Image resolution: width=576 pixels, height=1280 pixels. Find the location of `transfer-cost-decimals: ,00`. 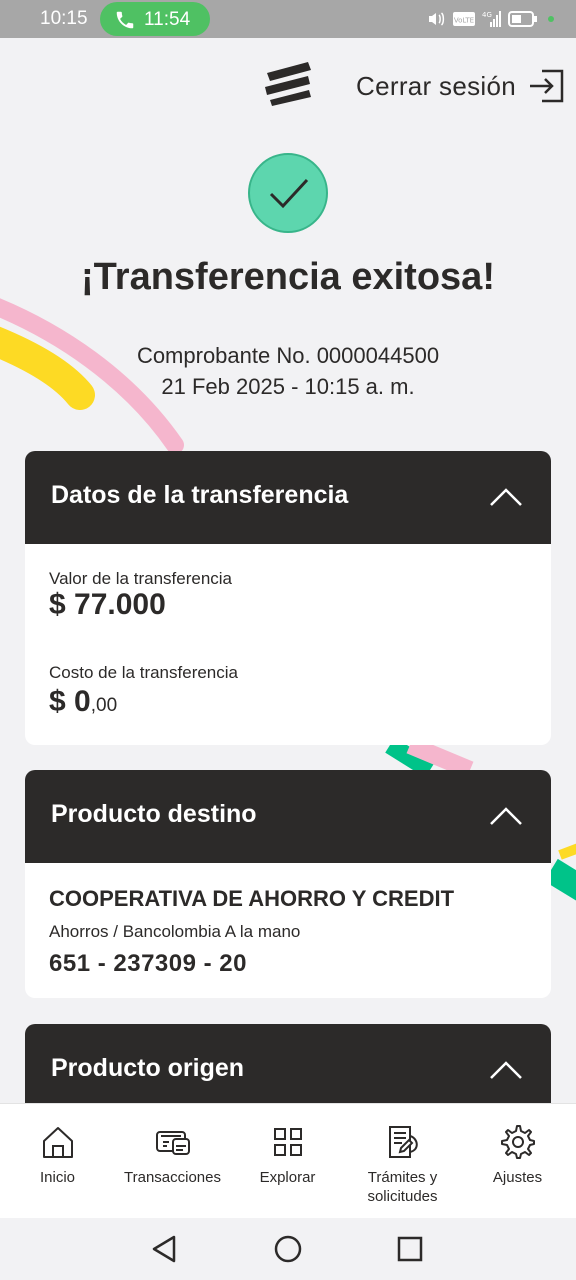

transfer-cost-decimals: ,00 is located at coordinates (104, 705).